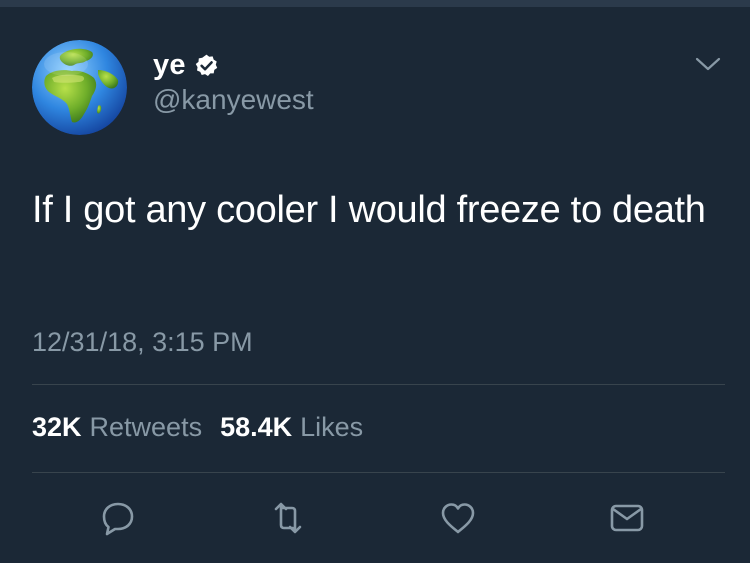  Describe the element at coordinates (169, 65) in the screenshot. I see `display-name: ye` at that location.